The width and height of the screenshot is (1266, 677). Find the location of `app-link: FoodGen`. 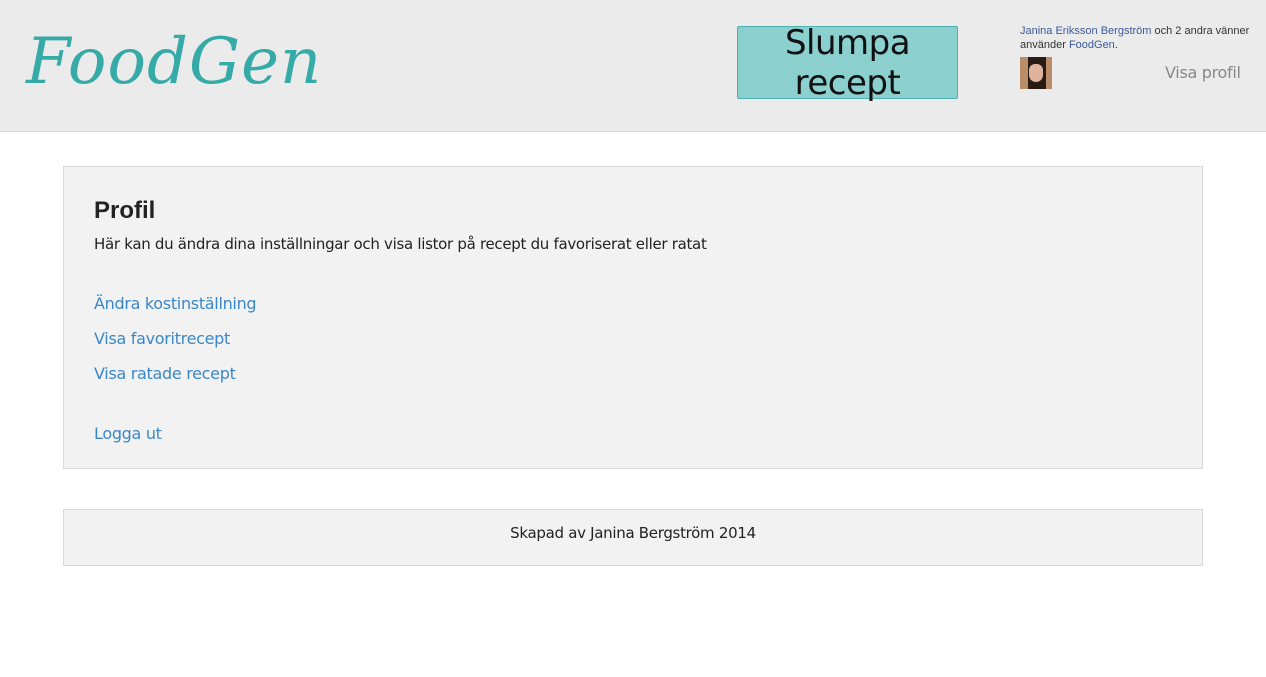

app-link: FoodGen is located at coordinates (1092, 45).